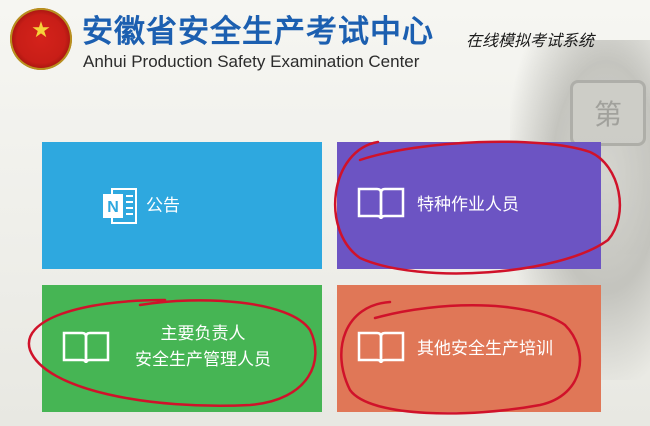 This screenshot has height=426, width=650. What do you see at coordinates (530, 40) in the screenshot?
I see `system-subtitle: 在线模拟考试系统` at bounding box center [530, 40].